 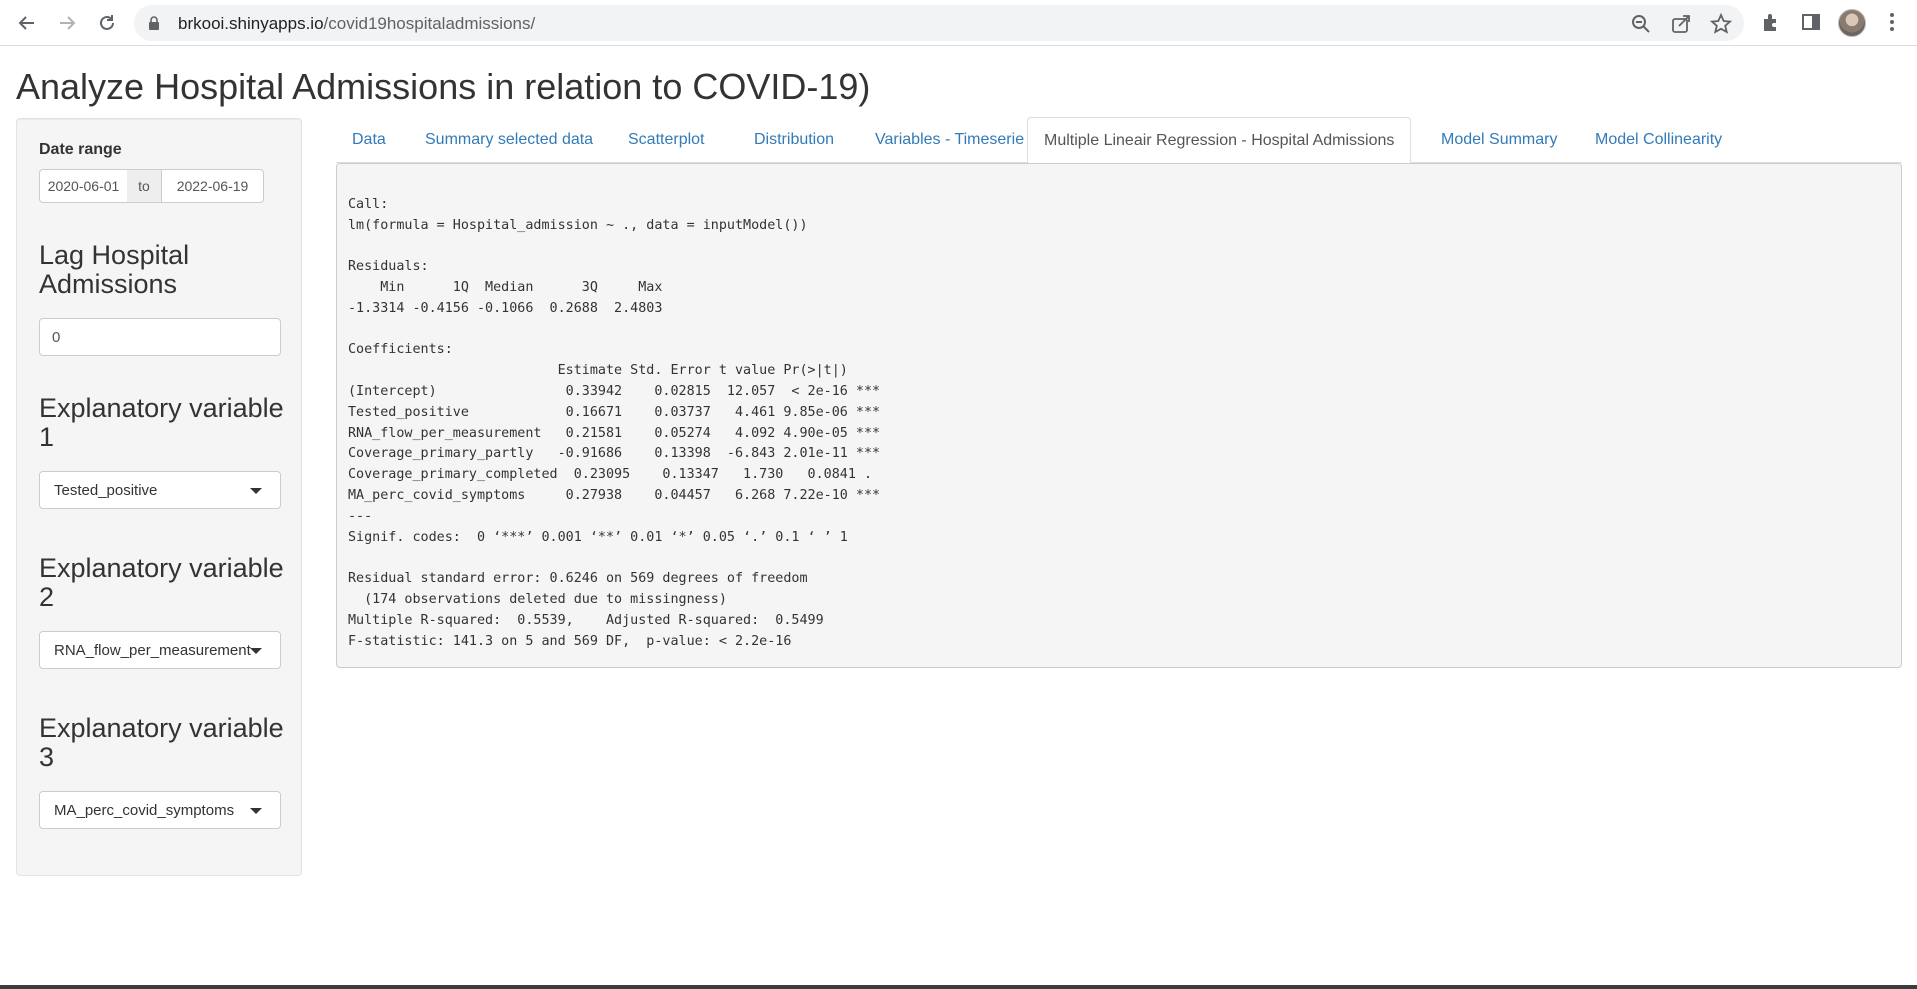 What do you see at coordinates (144, 186) in the screenshot?
I see `date-range-separator: to` at bounding box center [144, 186].